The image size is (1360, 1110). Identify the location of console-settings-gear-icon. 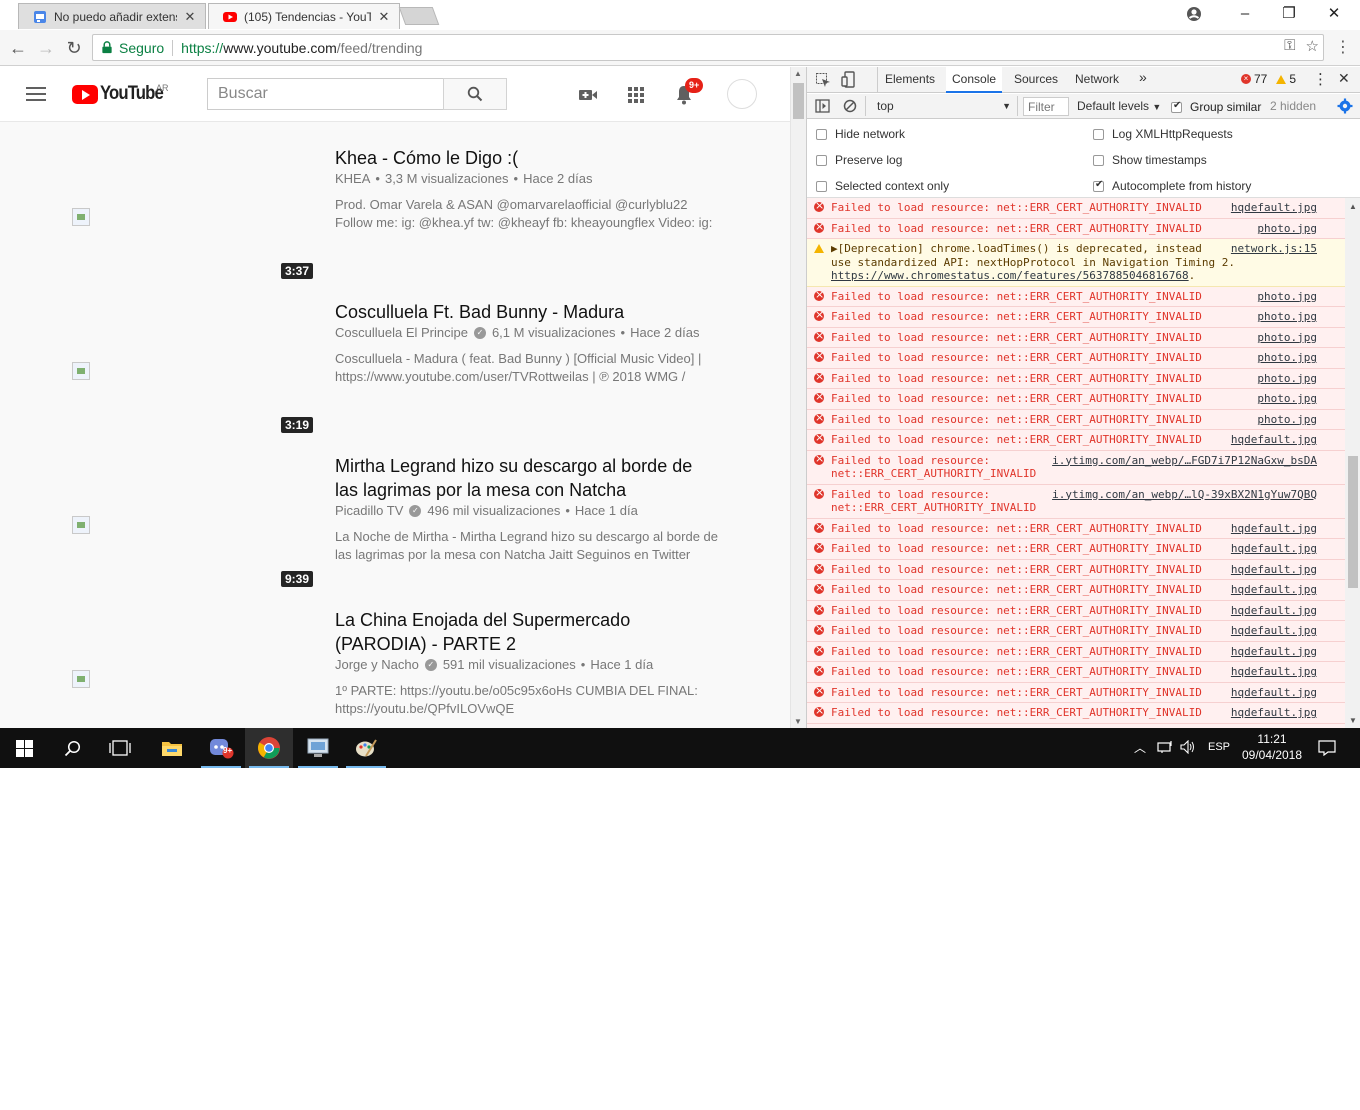
(1345, 106).